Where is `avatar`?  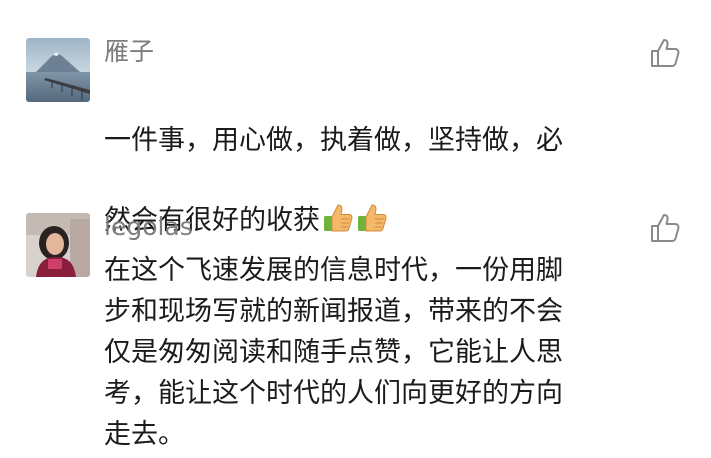
avatar is located at coordinates (58, 245).